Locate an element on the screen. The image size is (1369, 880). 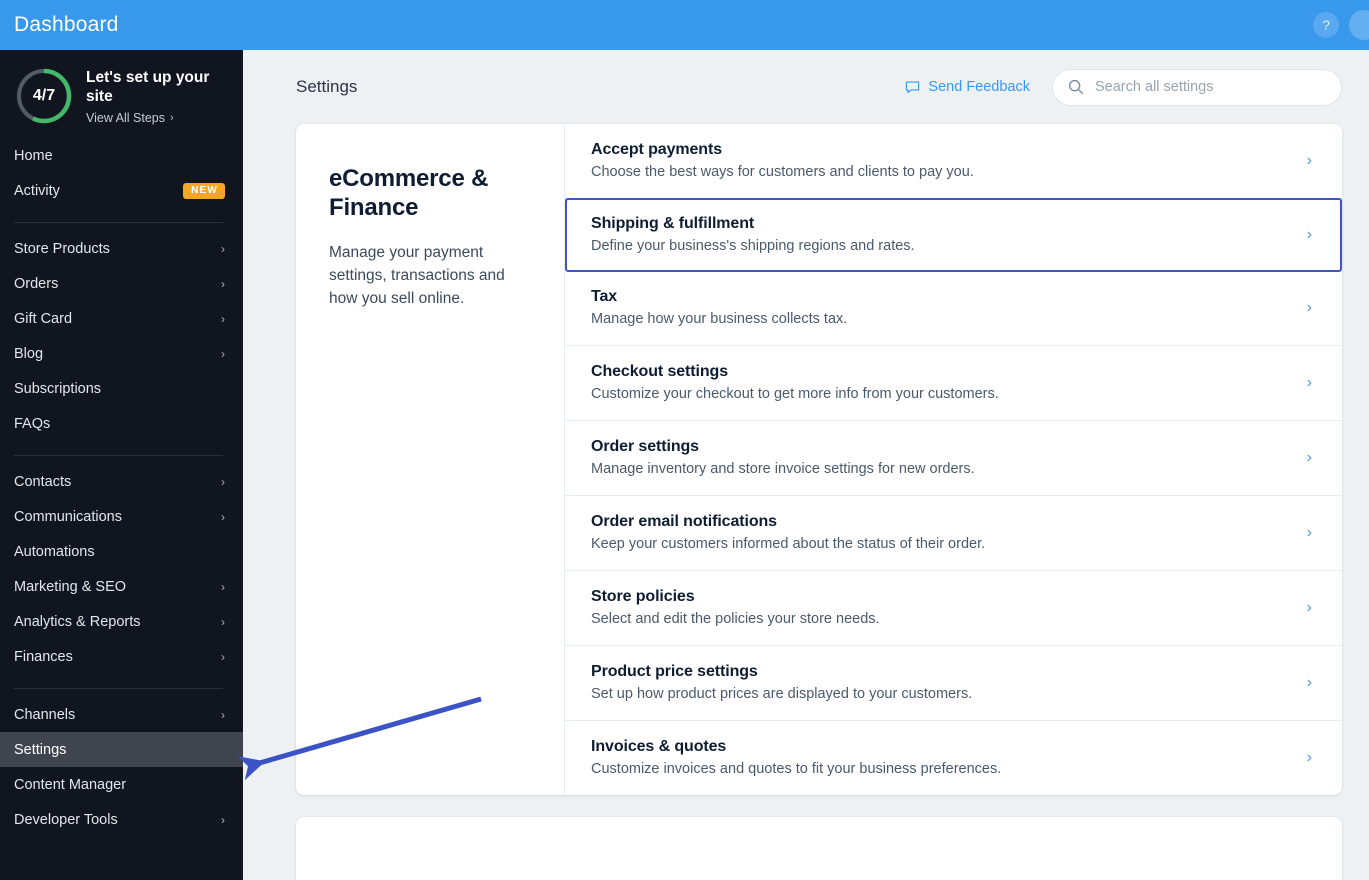
sidebar-item-communications: Communications › is located at coordinates (121, 516).